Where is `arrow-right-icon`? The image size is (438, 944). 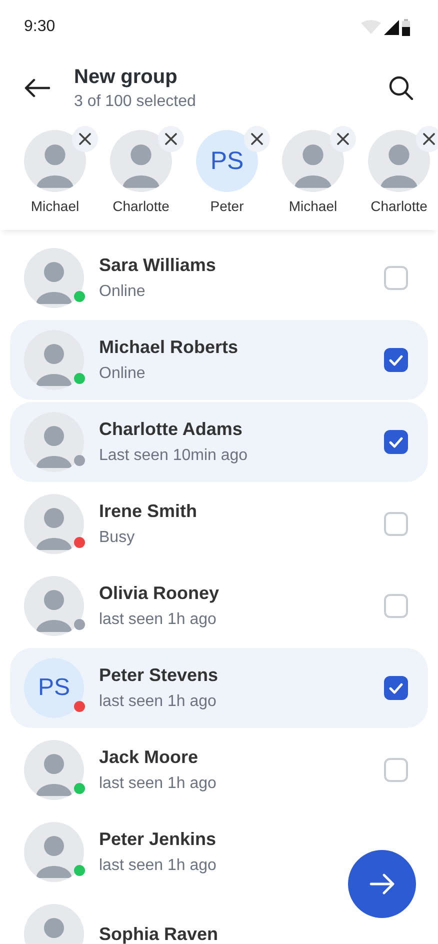
arrow-right-icon is located at coordinates (382, 884).